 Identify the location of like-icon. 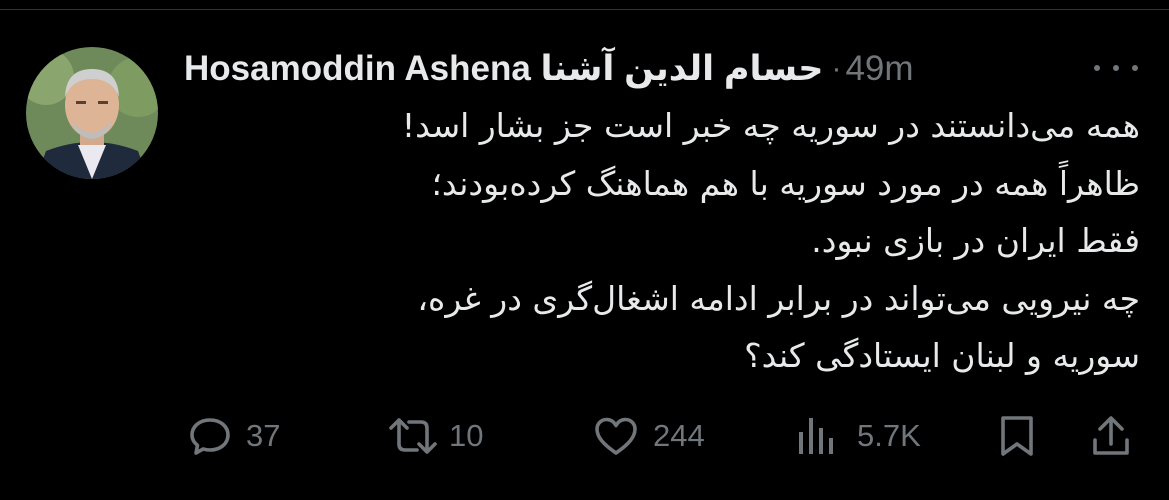
(616, 436).